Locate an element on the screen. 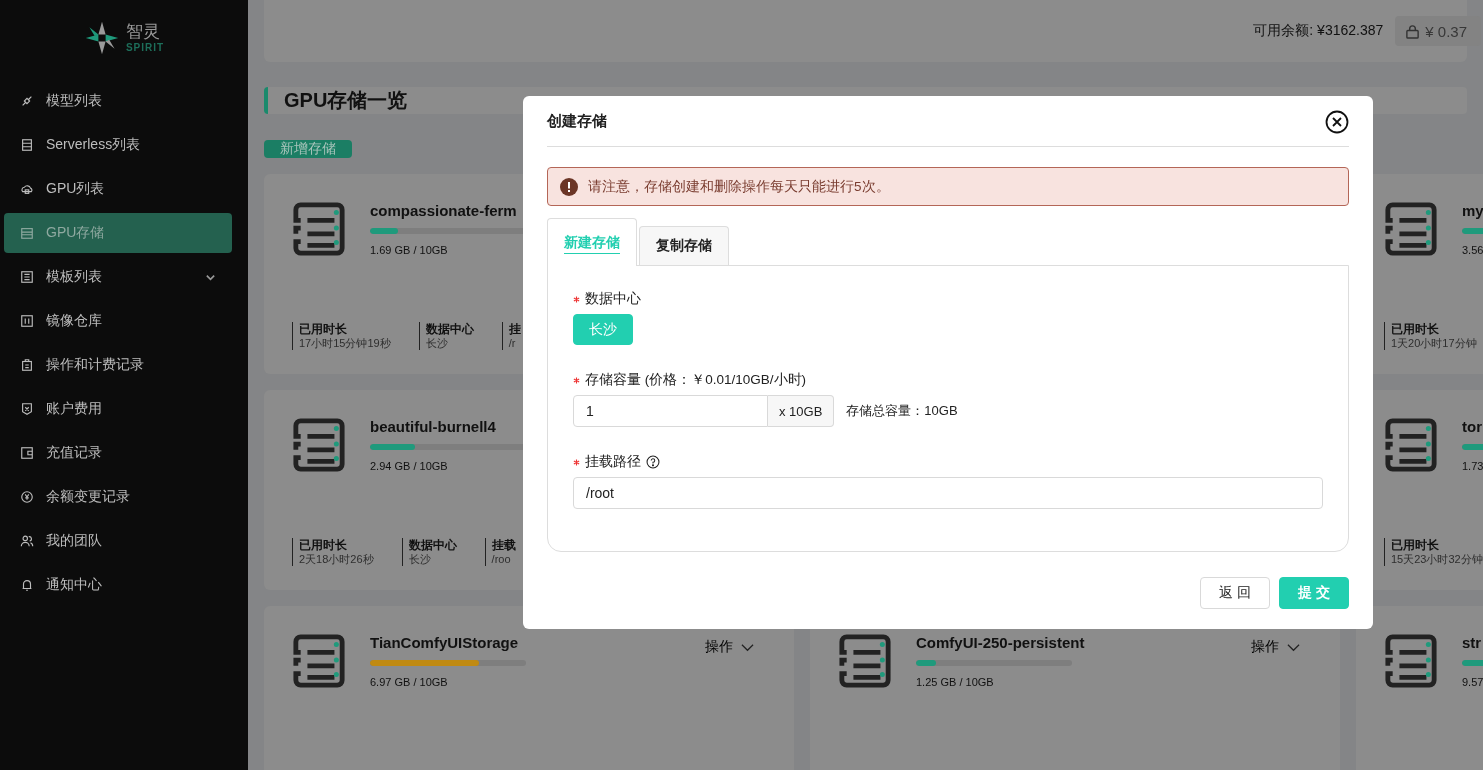 The image size is (1483, 770). frame-icon is located at coordinates (27, 321).